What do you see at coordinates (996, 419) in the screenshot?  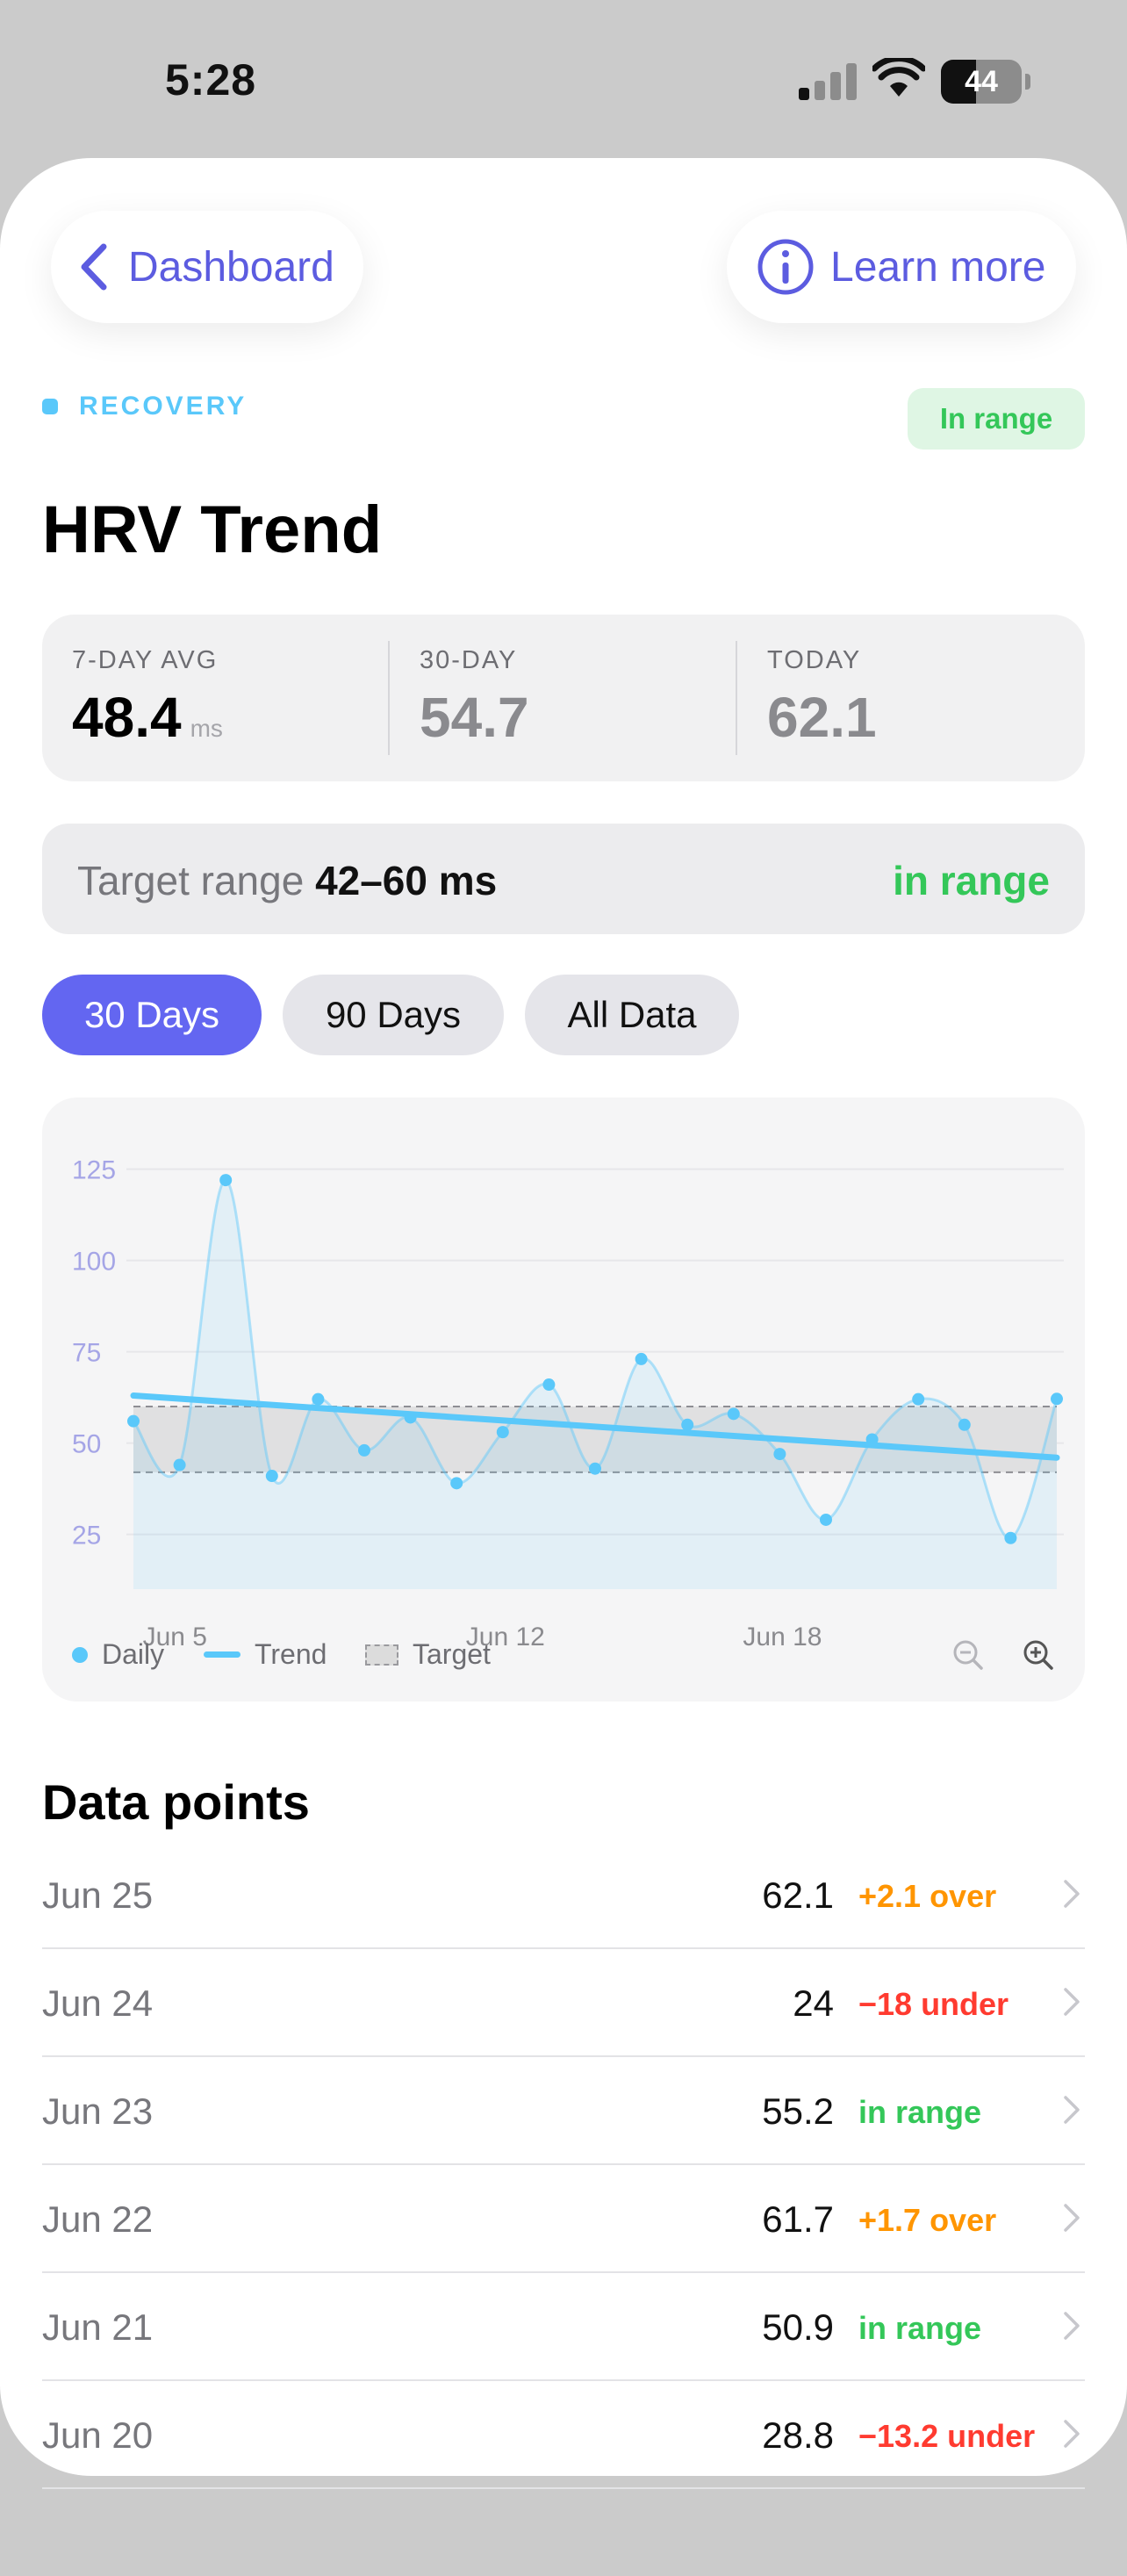 I see `status-badge: In range` at bounding box center [996, 419].